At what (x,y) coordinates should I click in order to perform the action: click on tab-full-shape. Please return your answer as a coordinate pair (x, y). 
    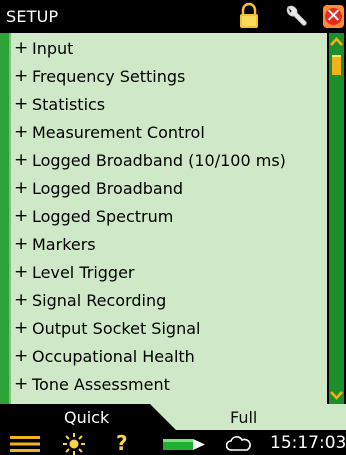
    Looking at the image, I should click on (248, 417).